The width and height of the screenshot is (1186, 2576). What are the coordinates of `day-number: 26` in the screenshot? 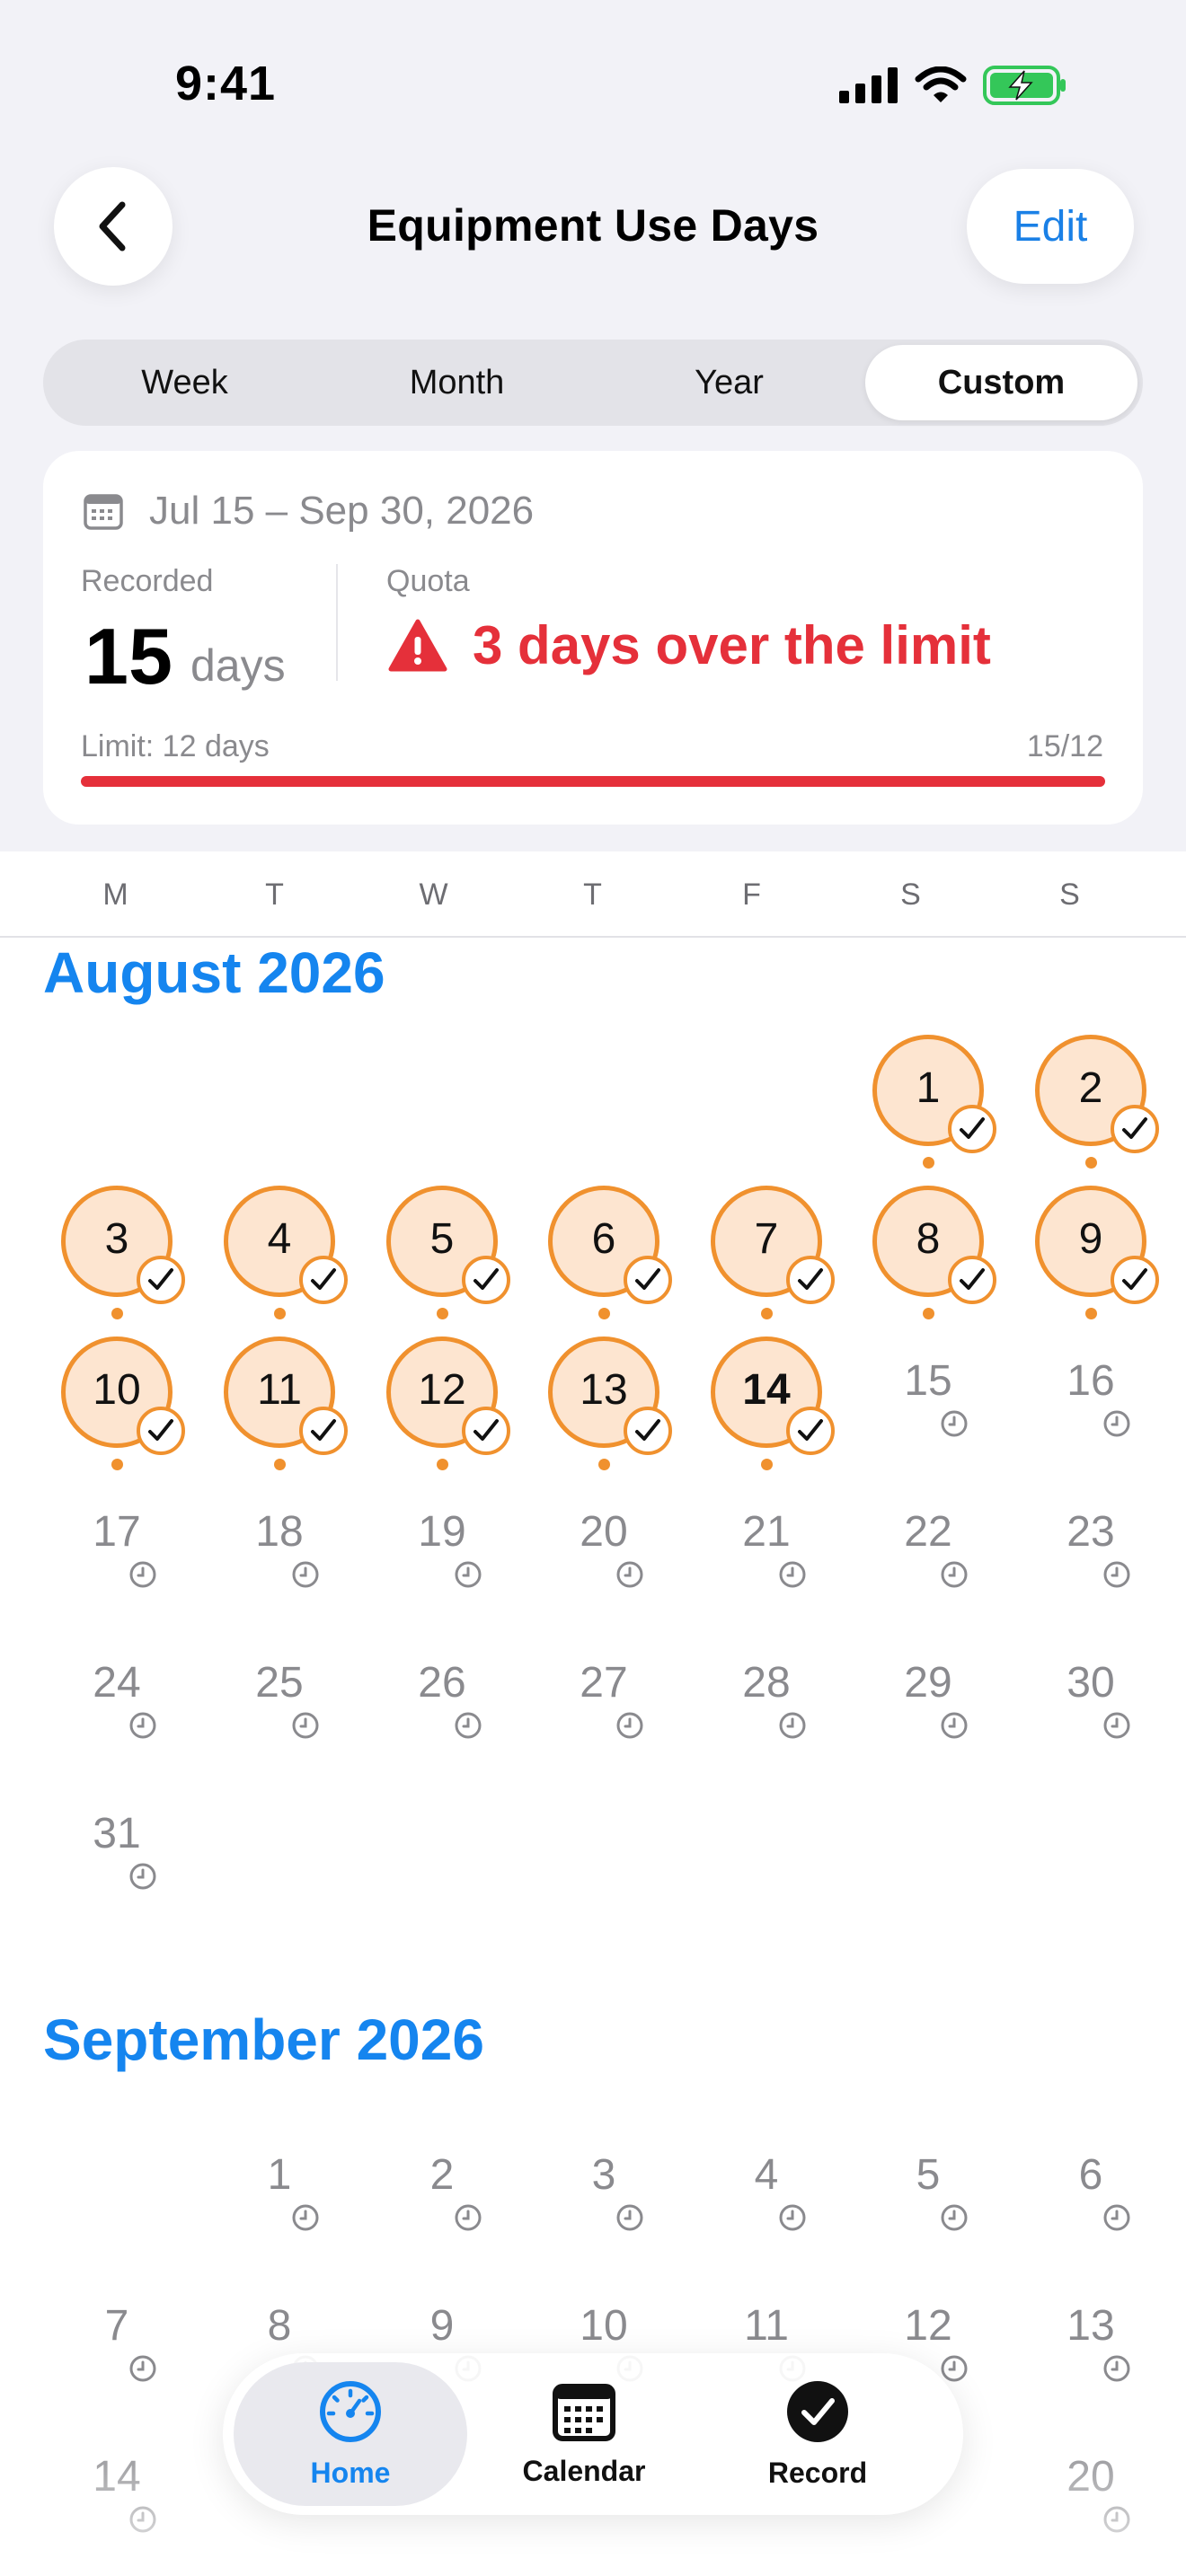 It's located at (442, 1683).